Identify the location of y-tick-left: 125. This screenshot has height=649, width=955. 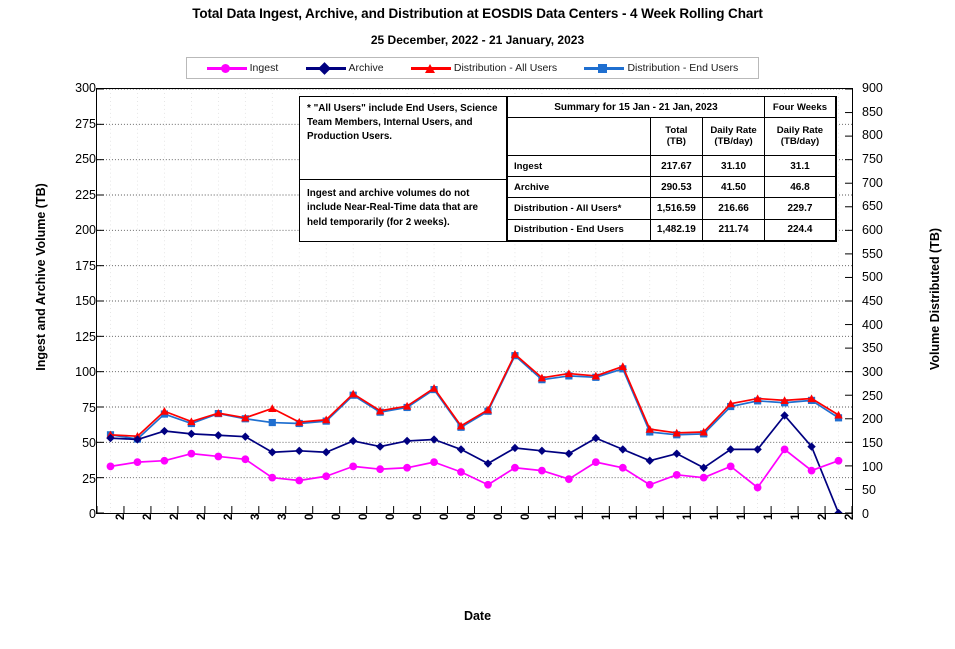
(85, 336).